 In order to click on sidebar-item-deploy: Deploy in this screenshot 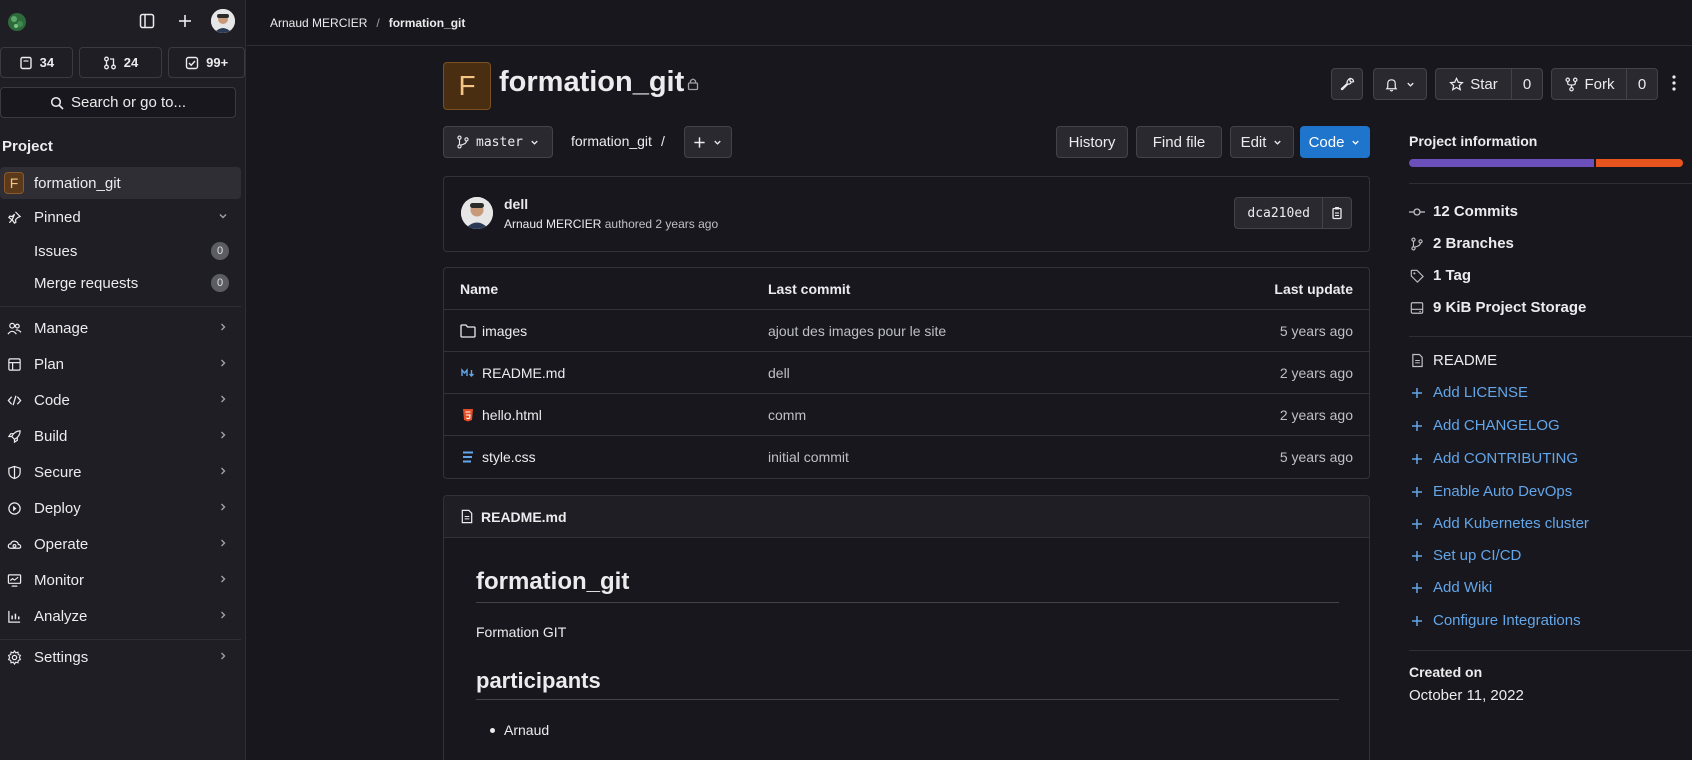, I will do `click(120, 508)`.